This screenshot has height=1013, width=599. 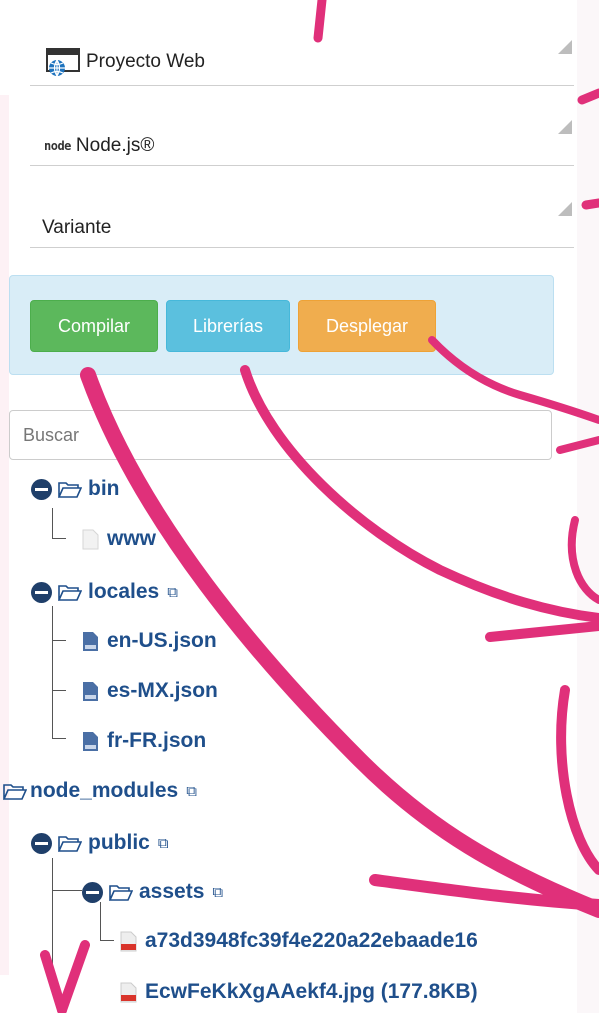 What do you see at coordinates (63, 62) in the screenshot?
I see `globe-window-icon` at bounding box center [63, 62].